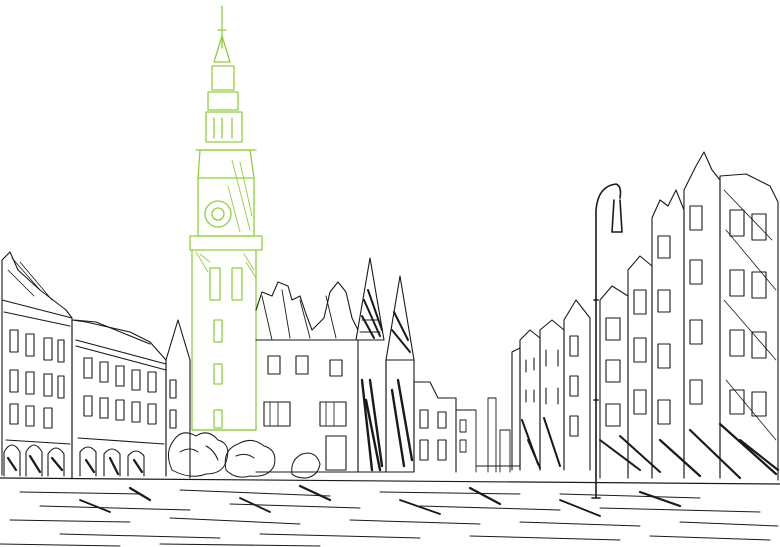  I want to click on cobblestone-square, so click(390, 512).